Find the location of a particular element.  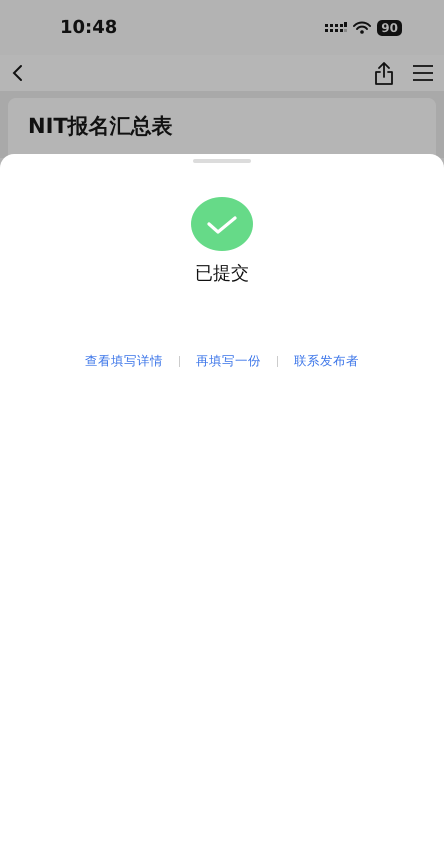

success-check-icon is located at coordinates (222, 224).